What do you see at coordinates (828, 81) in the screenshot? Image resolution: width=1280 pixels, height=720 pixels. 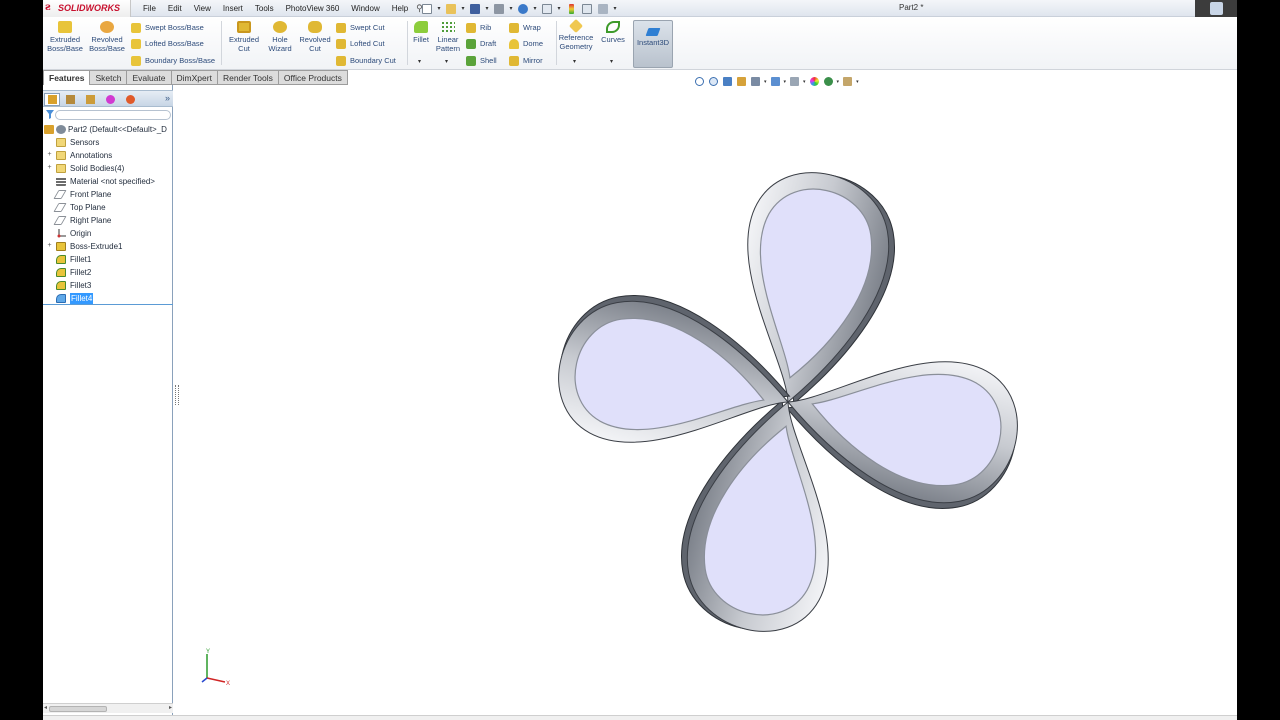 I see `apply-scene-icon` at bounding box center [828, 81].